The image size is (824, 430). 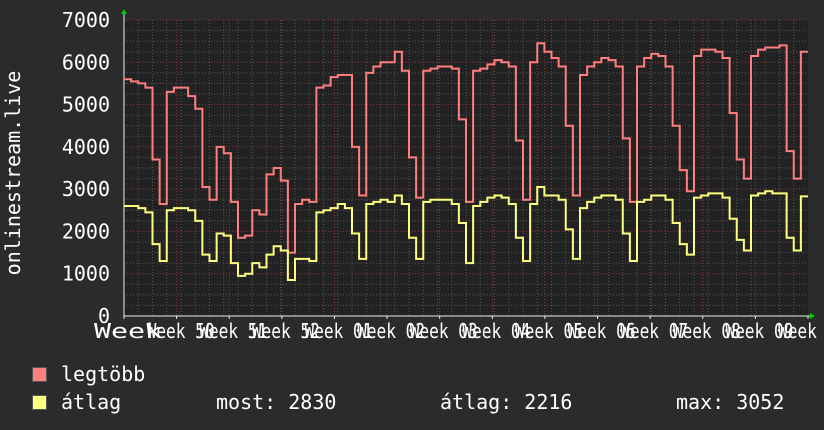 I want to click on stat-now: most: 2830, so click(x=276, y=402).